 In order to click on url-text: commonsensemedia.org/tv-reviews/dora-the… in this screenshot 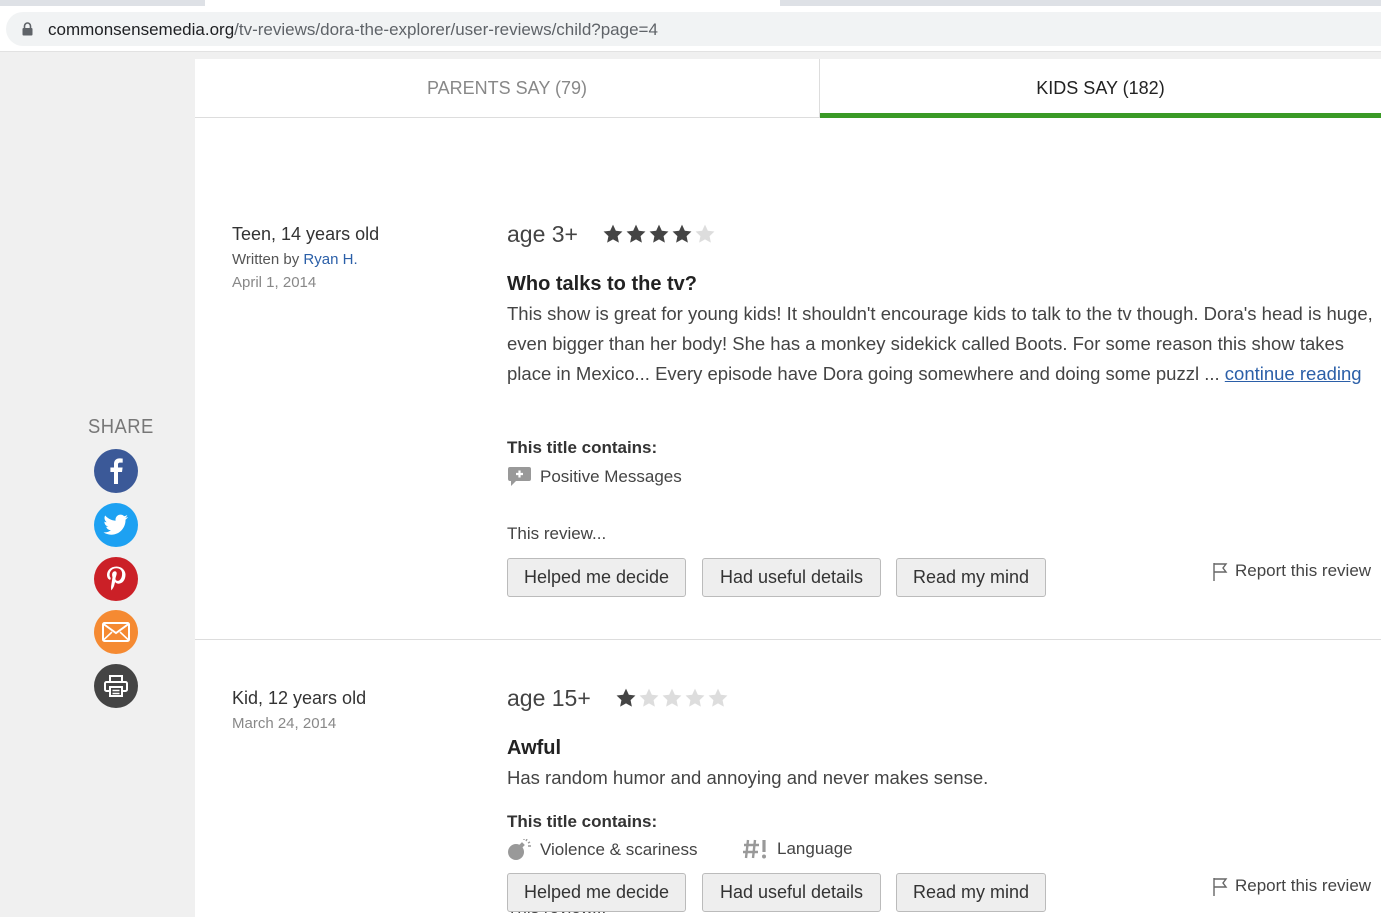, I will do `click(353, 30)`.